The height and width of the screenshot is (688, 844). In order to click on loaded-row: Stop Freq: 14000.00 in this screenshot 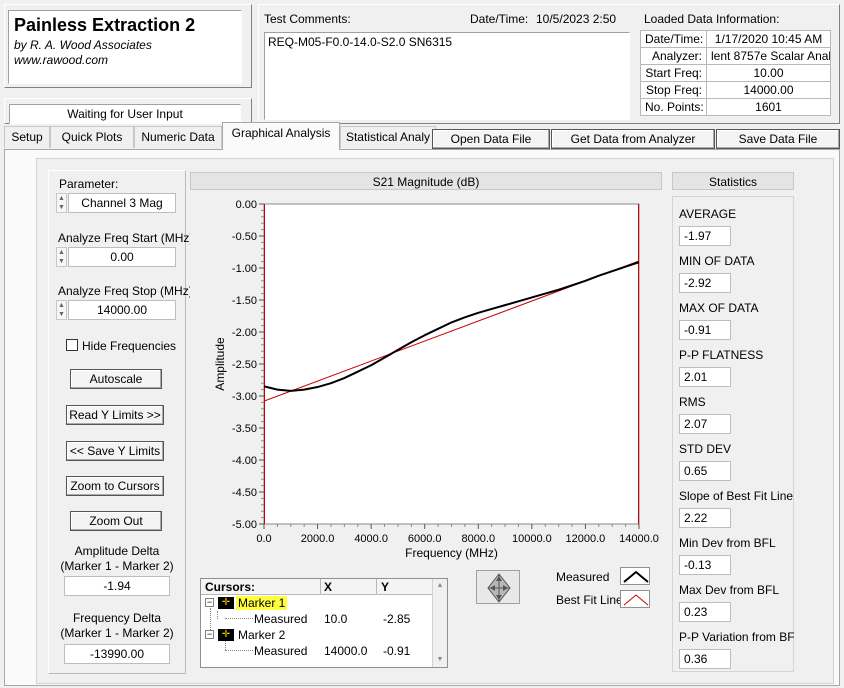, I will do `click(735, 90)`.